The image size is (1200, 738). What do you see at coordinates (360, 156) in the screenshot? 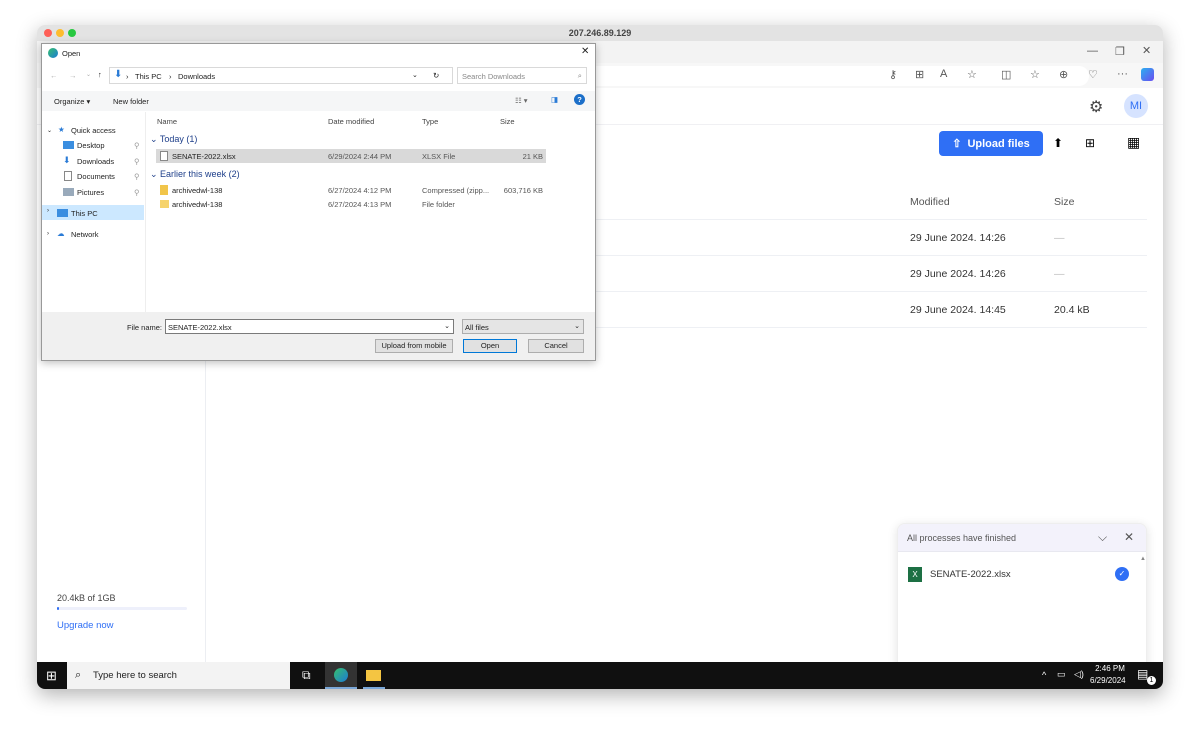
I see `file-date: 6/29/2024 2:44 PM` at bounding box center [360, 156].